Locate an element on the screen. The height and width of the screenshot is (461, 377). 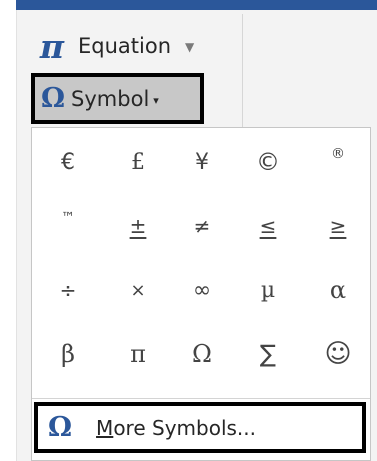
symbol-cell: ¥ is located at coordinates (202, 162).